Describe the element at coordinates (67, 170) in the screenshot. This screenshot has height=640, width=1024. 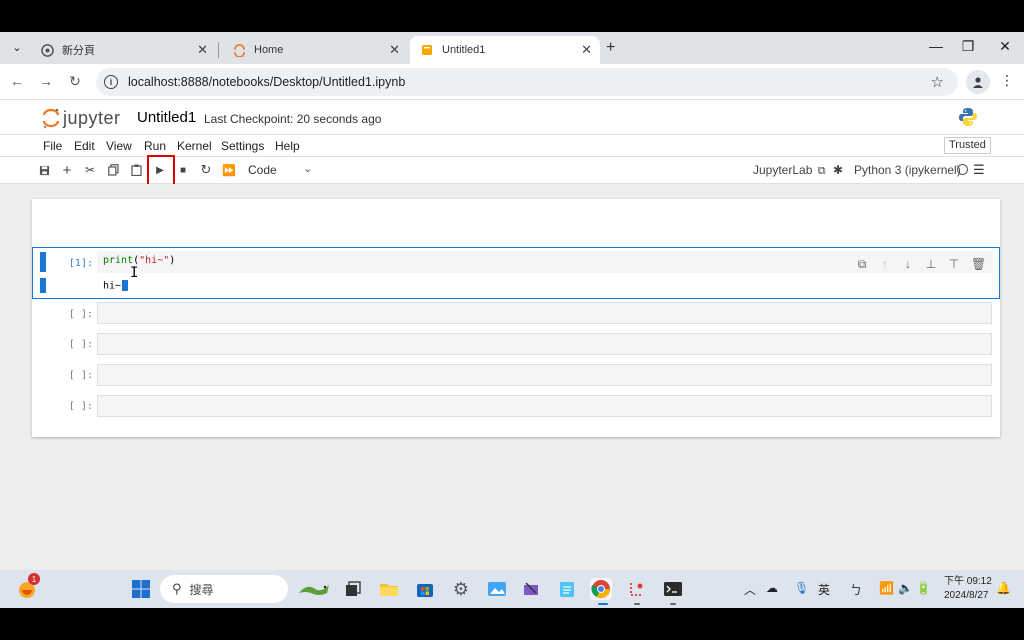
I see `add-cell-icon: +` at that location.